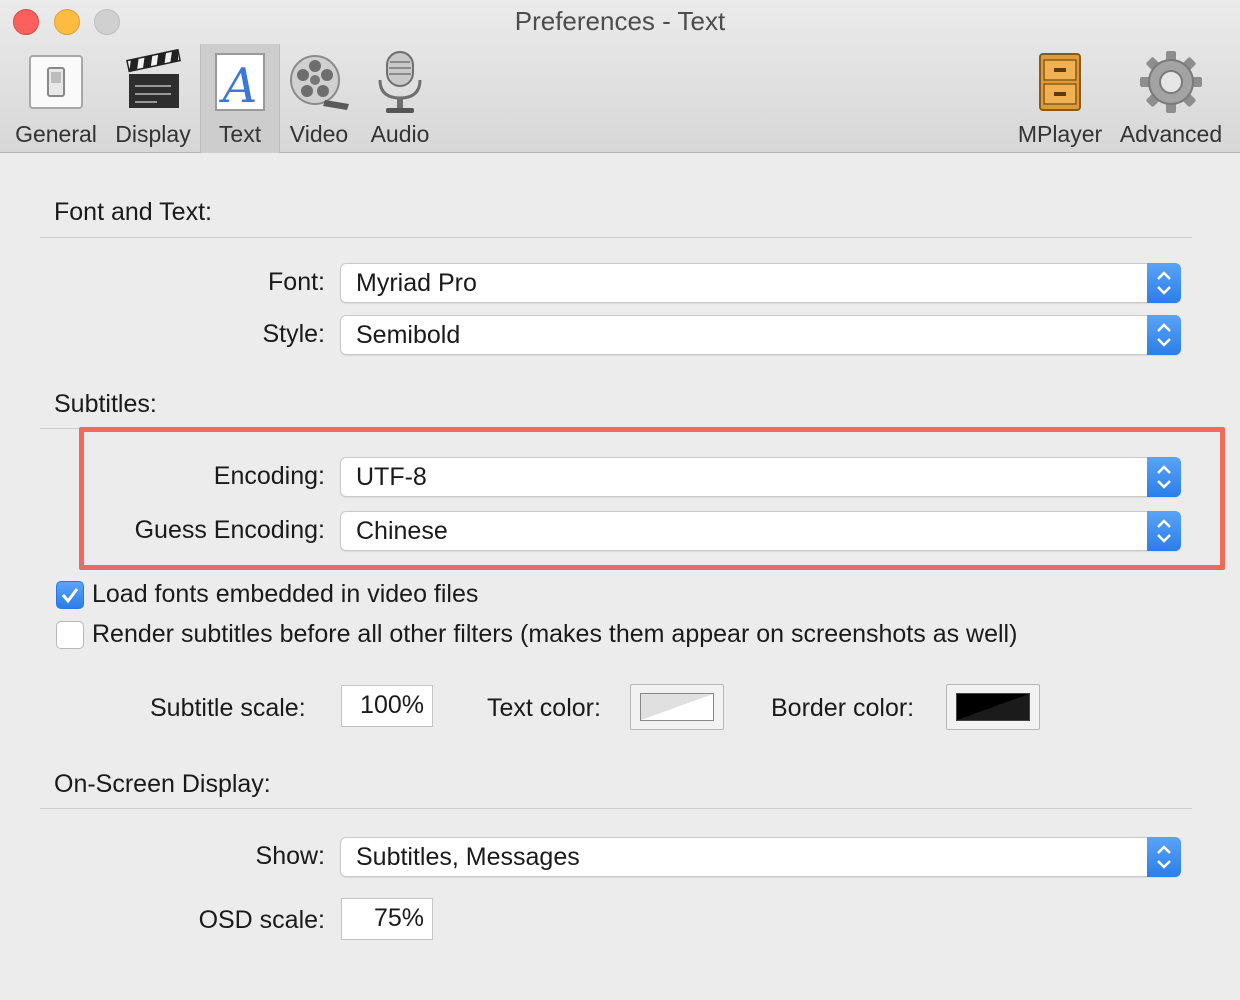 The image size is (1240, 1000). What do you see at coordinates (1060, 82) in the screenshot?
I see `cabinet-icon` at bounding box center [1060, 82].